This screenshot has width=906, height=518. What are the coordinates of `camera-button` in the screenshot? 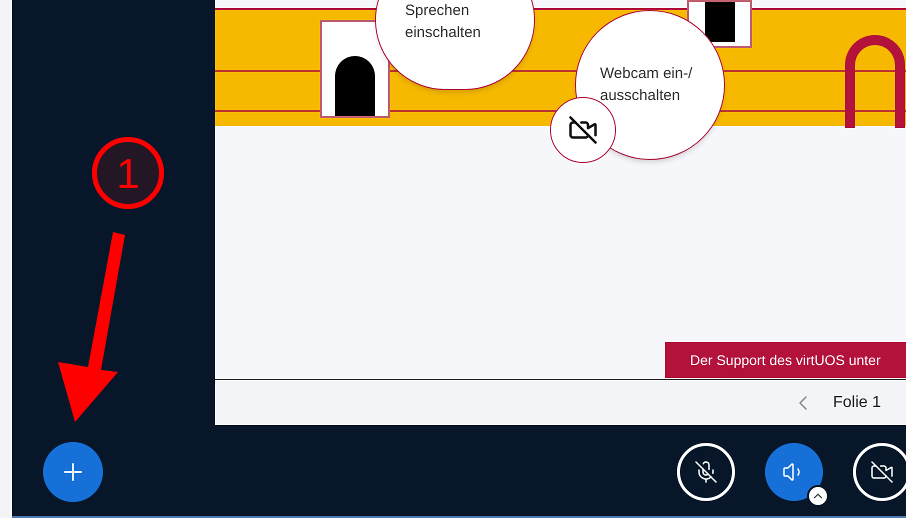 It's located at (879, 472).